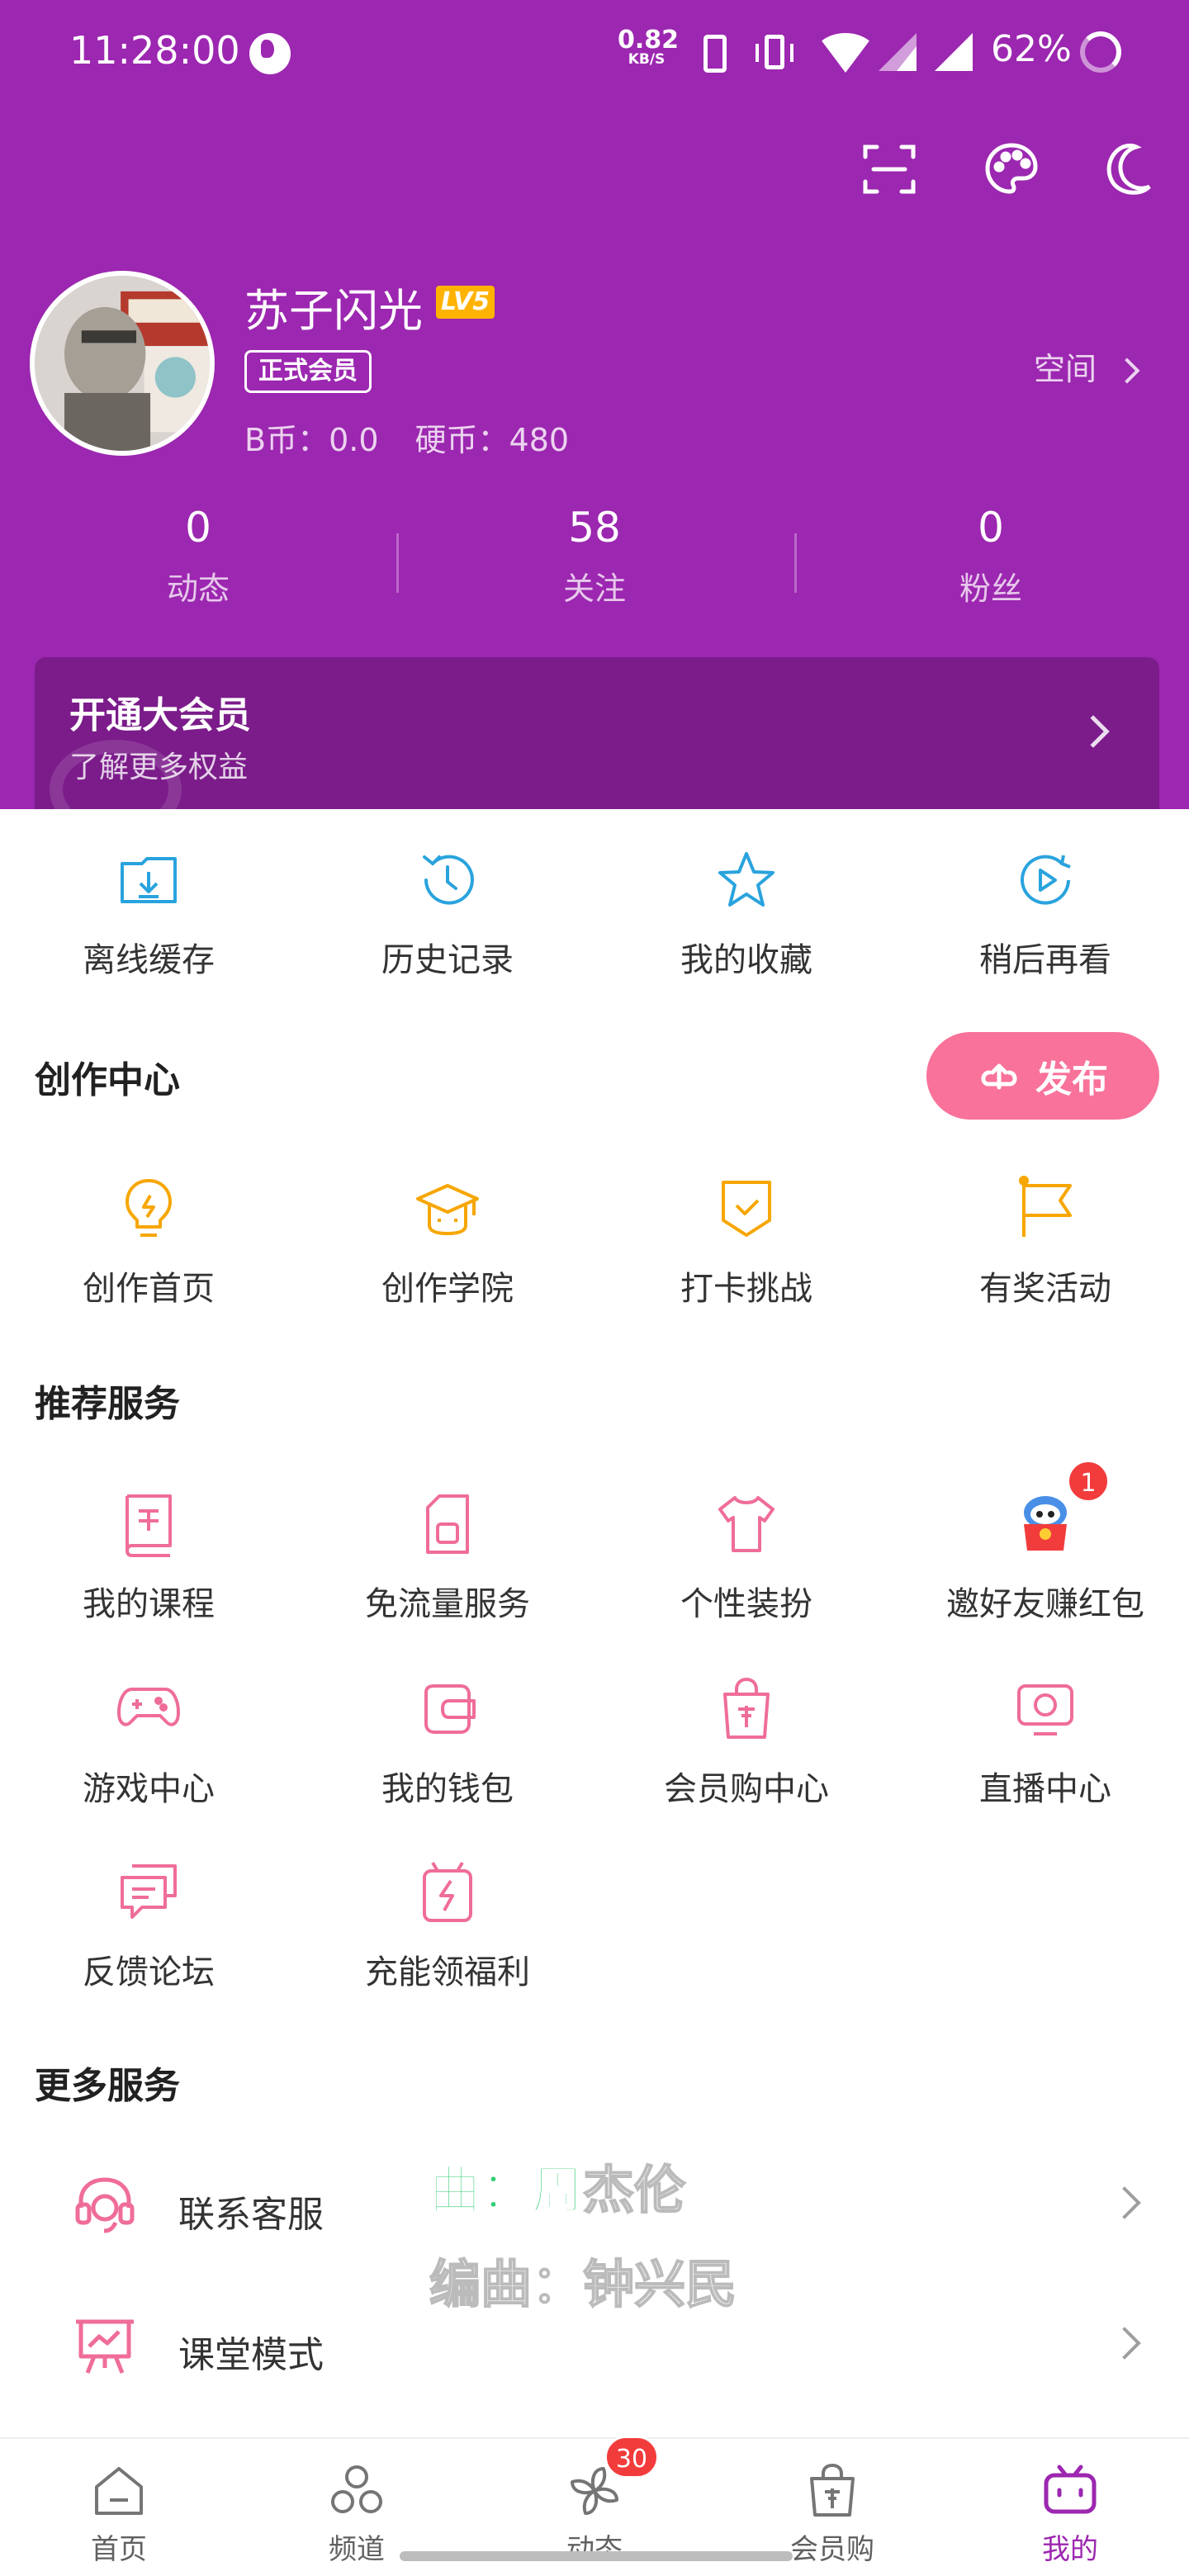 This screenshot has height=2576, width=1189. Describe the element at coordinates (1088, 1481) in the screenshot. I see `notification-badge: 1` at that location.